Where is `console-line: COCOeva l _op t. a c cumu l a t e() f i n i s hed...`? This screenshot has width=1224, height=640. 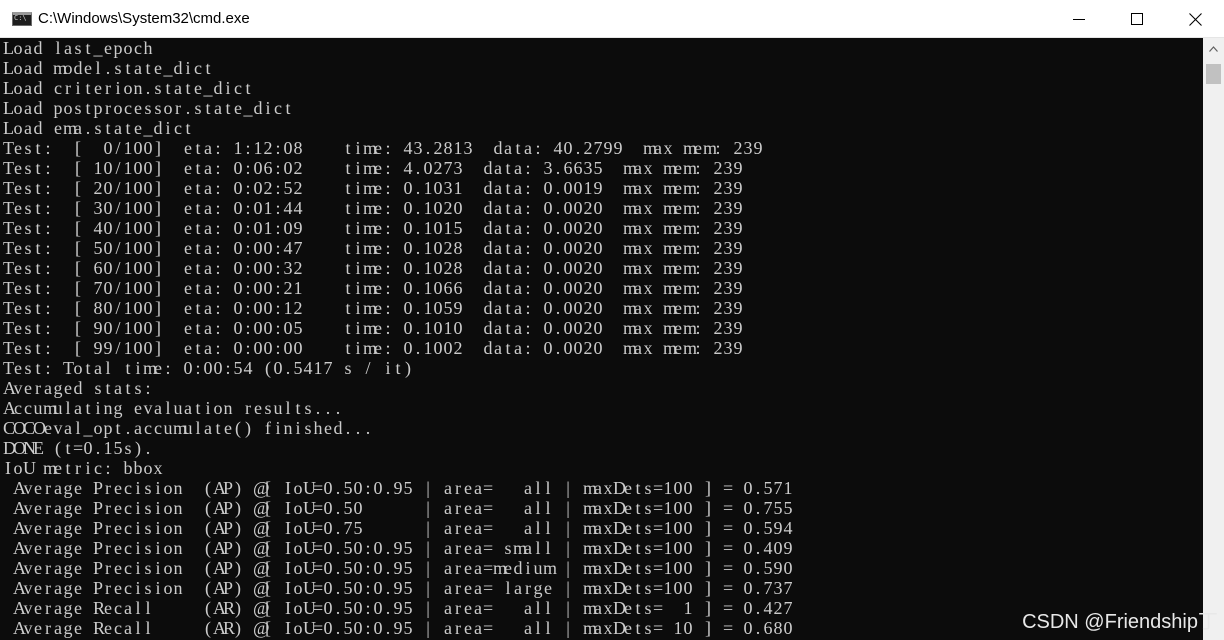 console-line: COCOeva l _op t. a c cumu l a t e() f i n i s hed... is located at coordinates (187, 428).